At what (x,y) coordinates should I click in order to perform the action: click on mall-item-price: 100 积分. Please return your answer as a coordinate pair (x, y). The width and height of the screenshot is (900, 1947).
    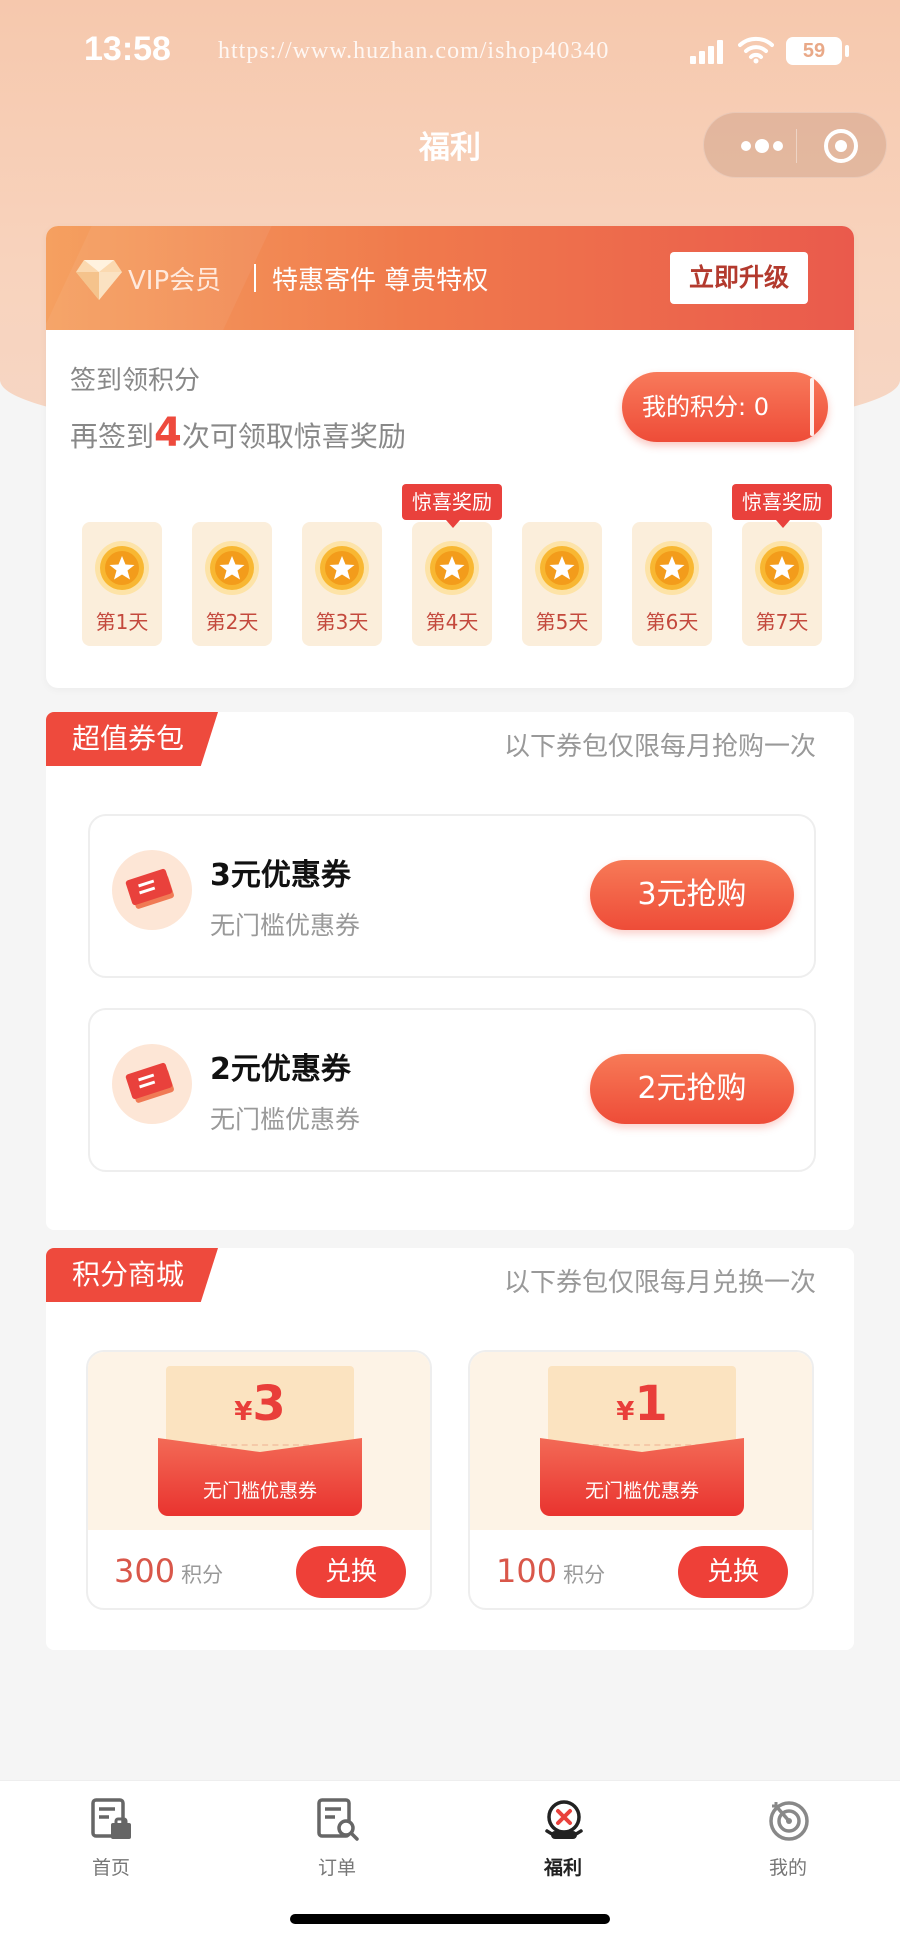
    Looking at the image, I should click on (550, 1571).